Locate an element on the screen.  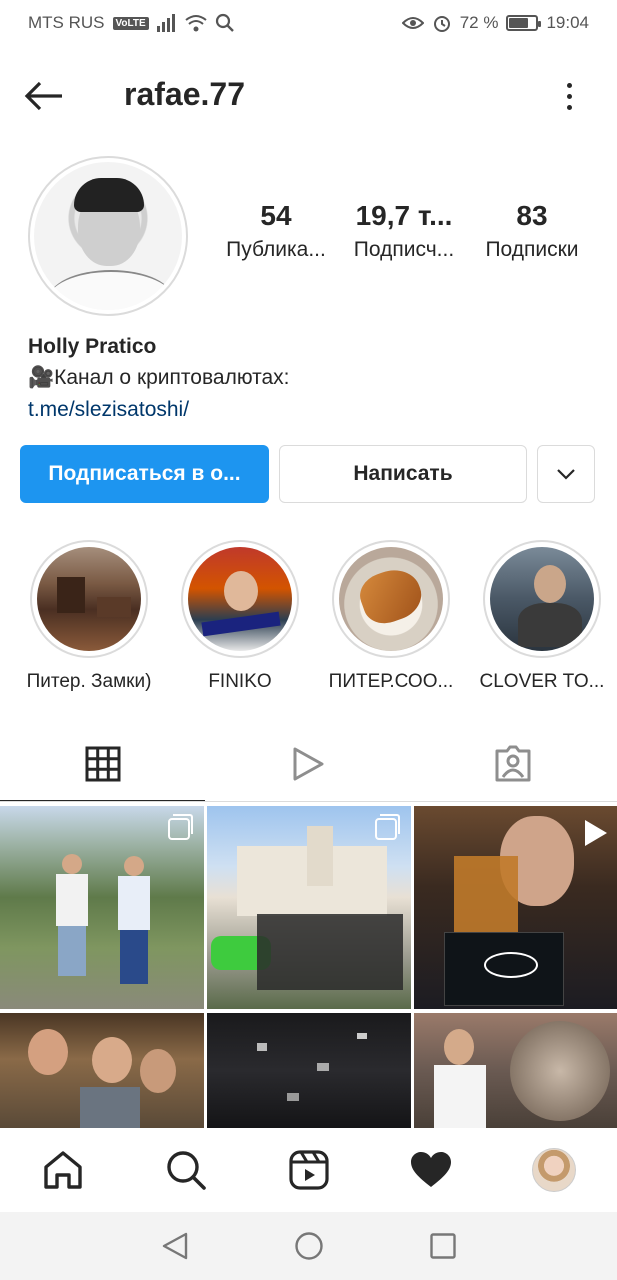
heart-icon is located at coordinates (431, 1169).